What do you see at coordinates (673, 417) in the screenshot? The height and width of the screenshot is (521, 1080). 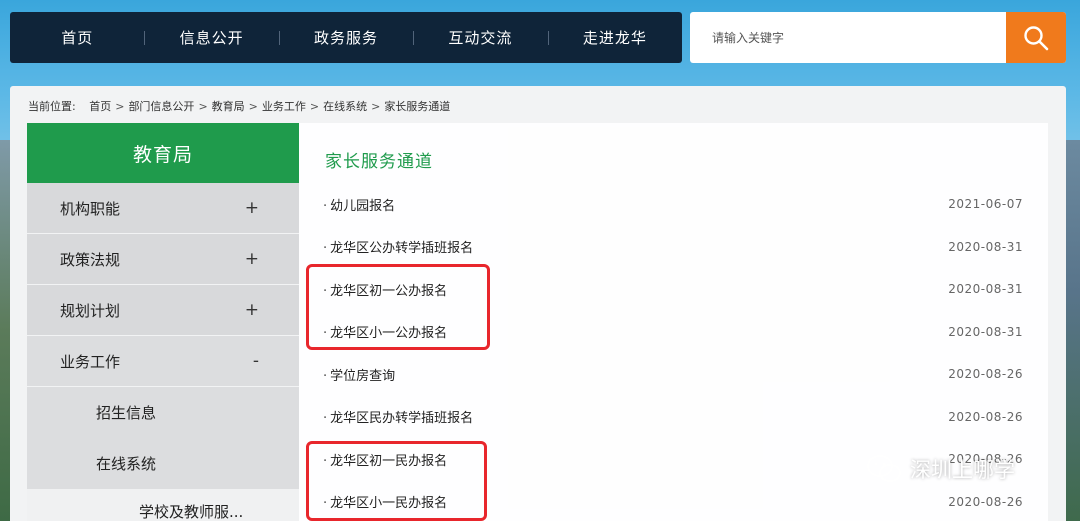 I see `list-item: 龙华区民办转学插班报名 2020-08-26` at bounding box center [673, 417].